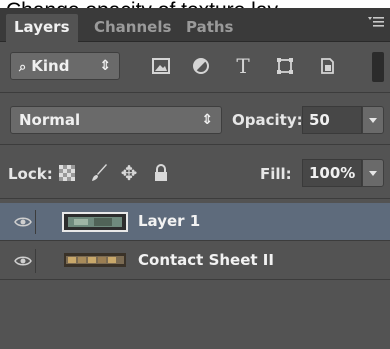 Image resolution: width=390 pixels, height=349 pixels. I want to click on fill-label: Fill:, so click(276, 174).